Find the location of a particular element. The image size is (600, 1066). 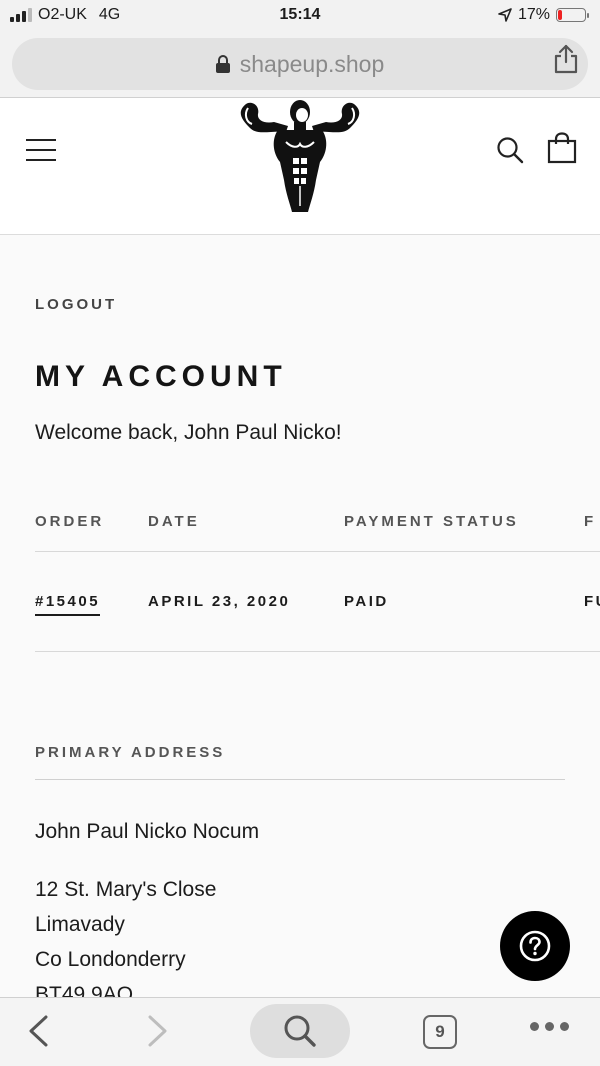

lock-icon is located at coordinates (222, 64).